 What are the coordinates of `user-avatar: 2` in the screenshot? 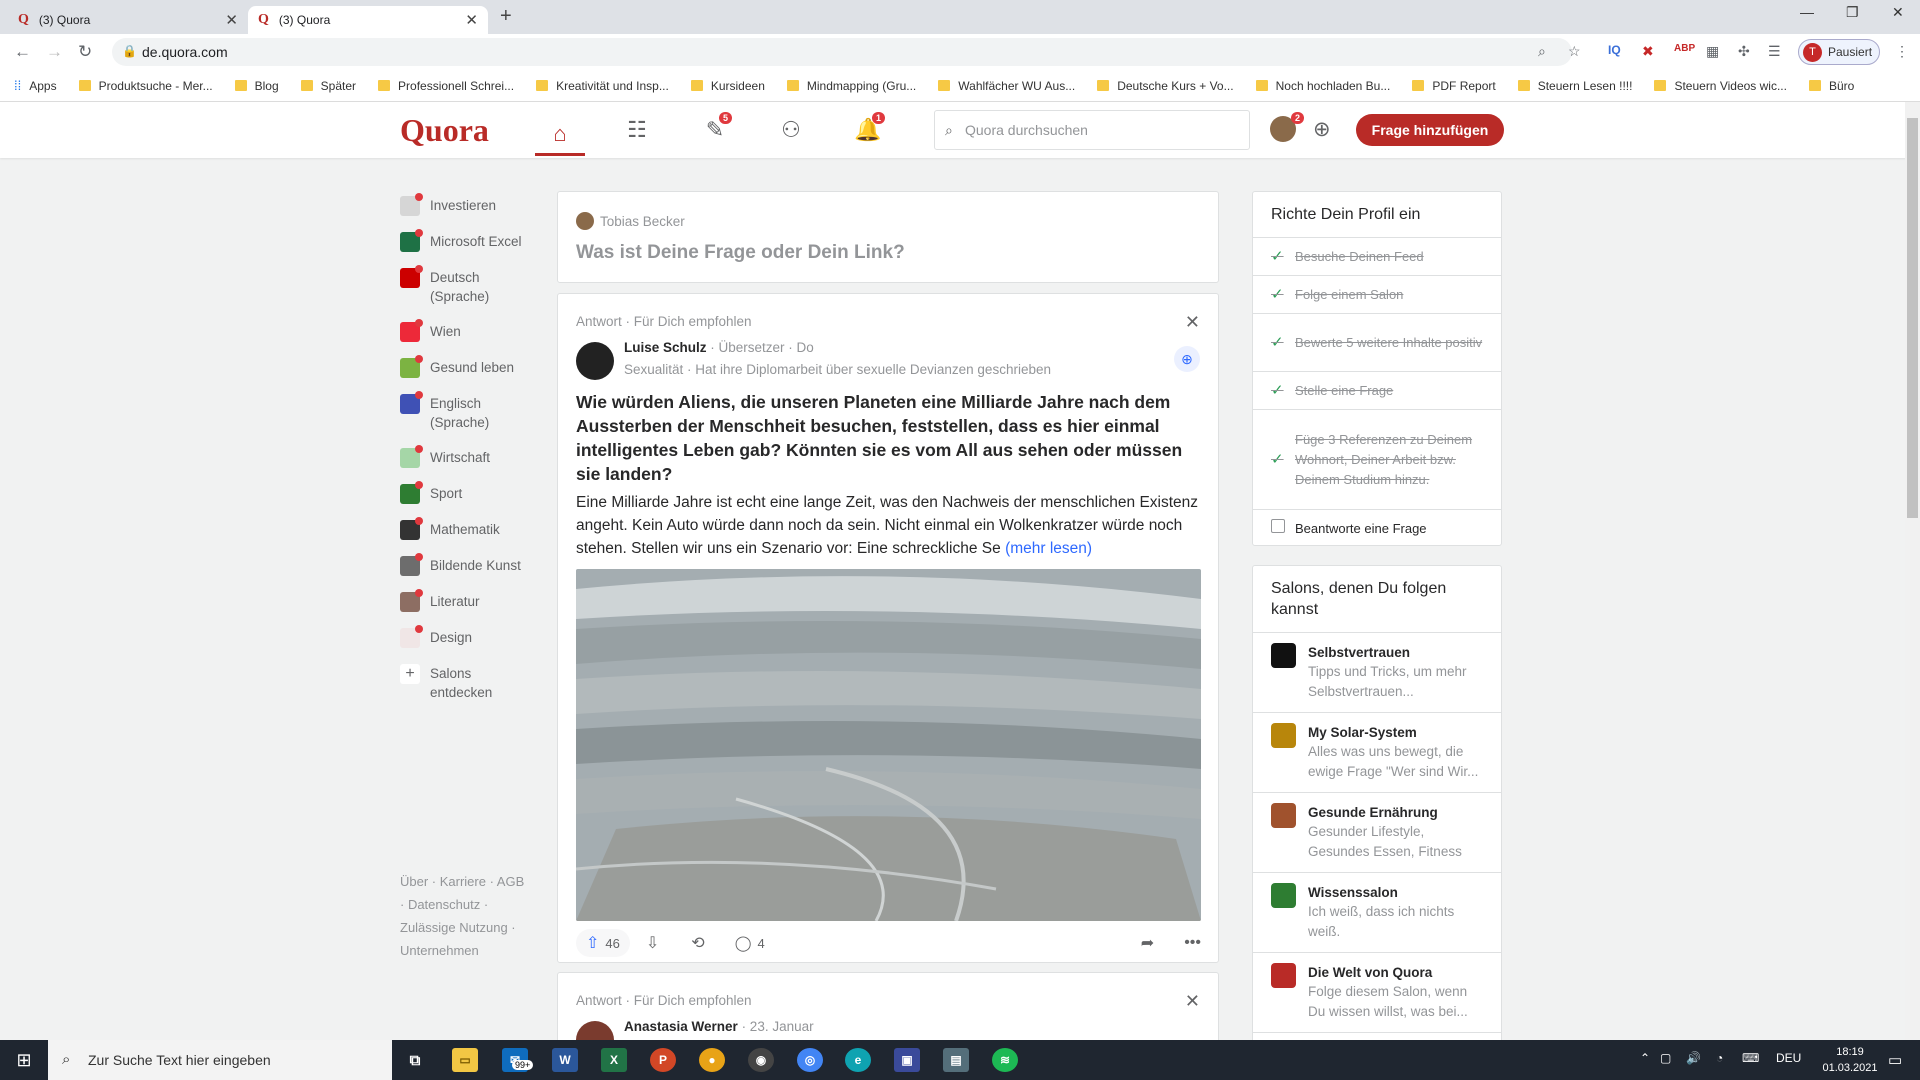 It's located at (1287, 127).